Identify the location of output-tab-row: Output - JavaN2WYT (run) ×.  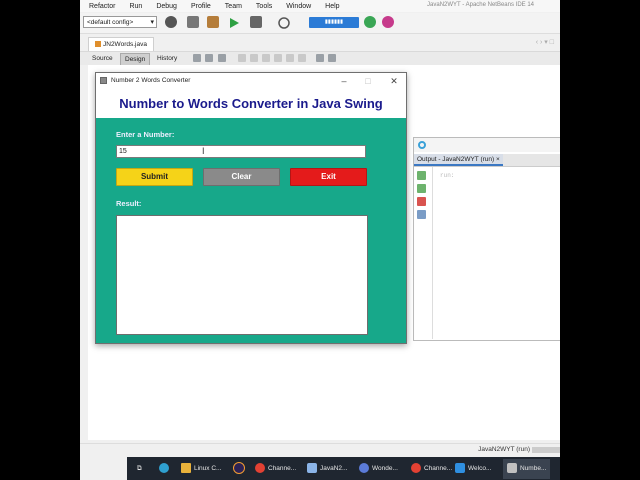
(487, 160).